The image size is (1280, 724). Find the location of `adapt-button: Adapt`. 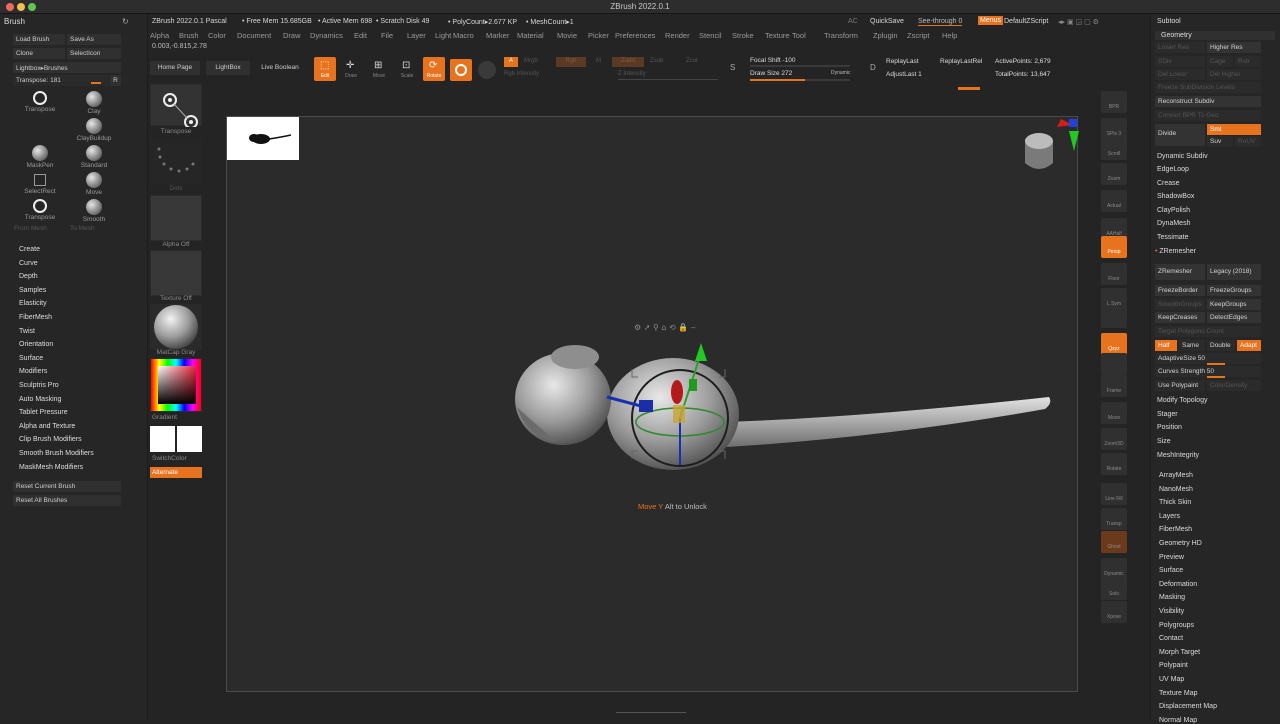

adapt-button: Adapt is located at coordinates (1249, 345).